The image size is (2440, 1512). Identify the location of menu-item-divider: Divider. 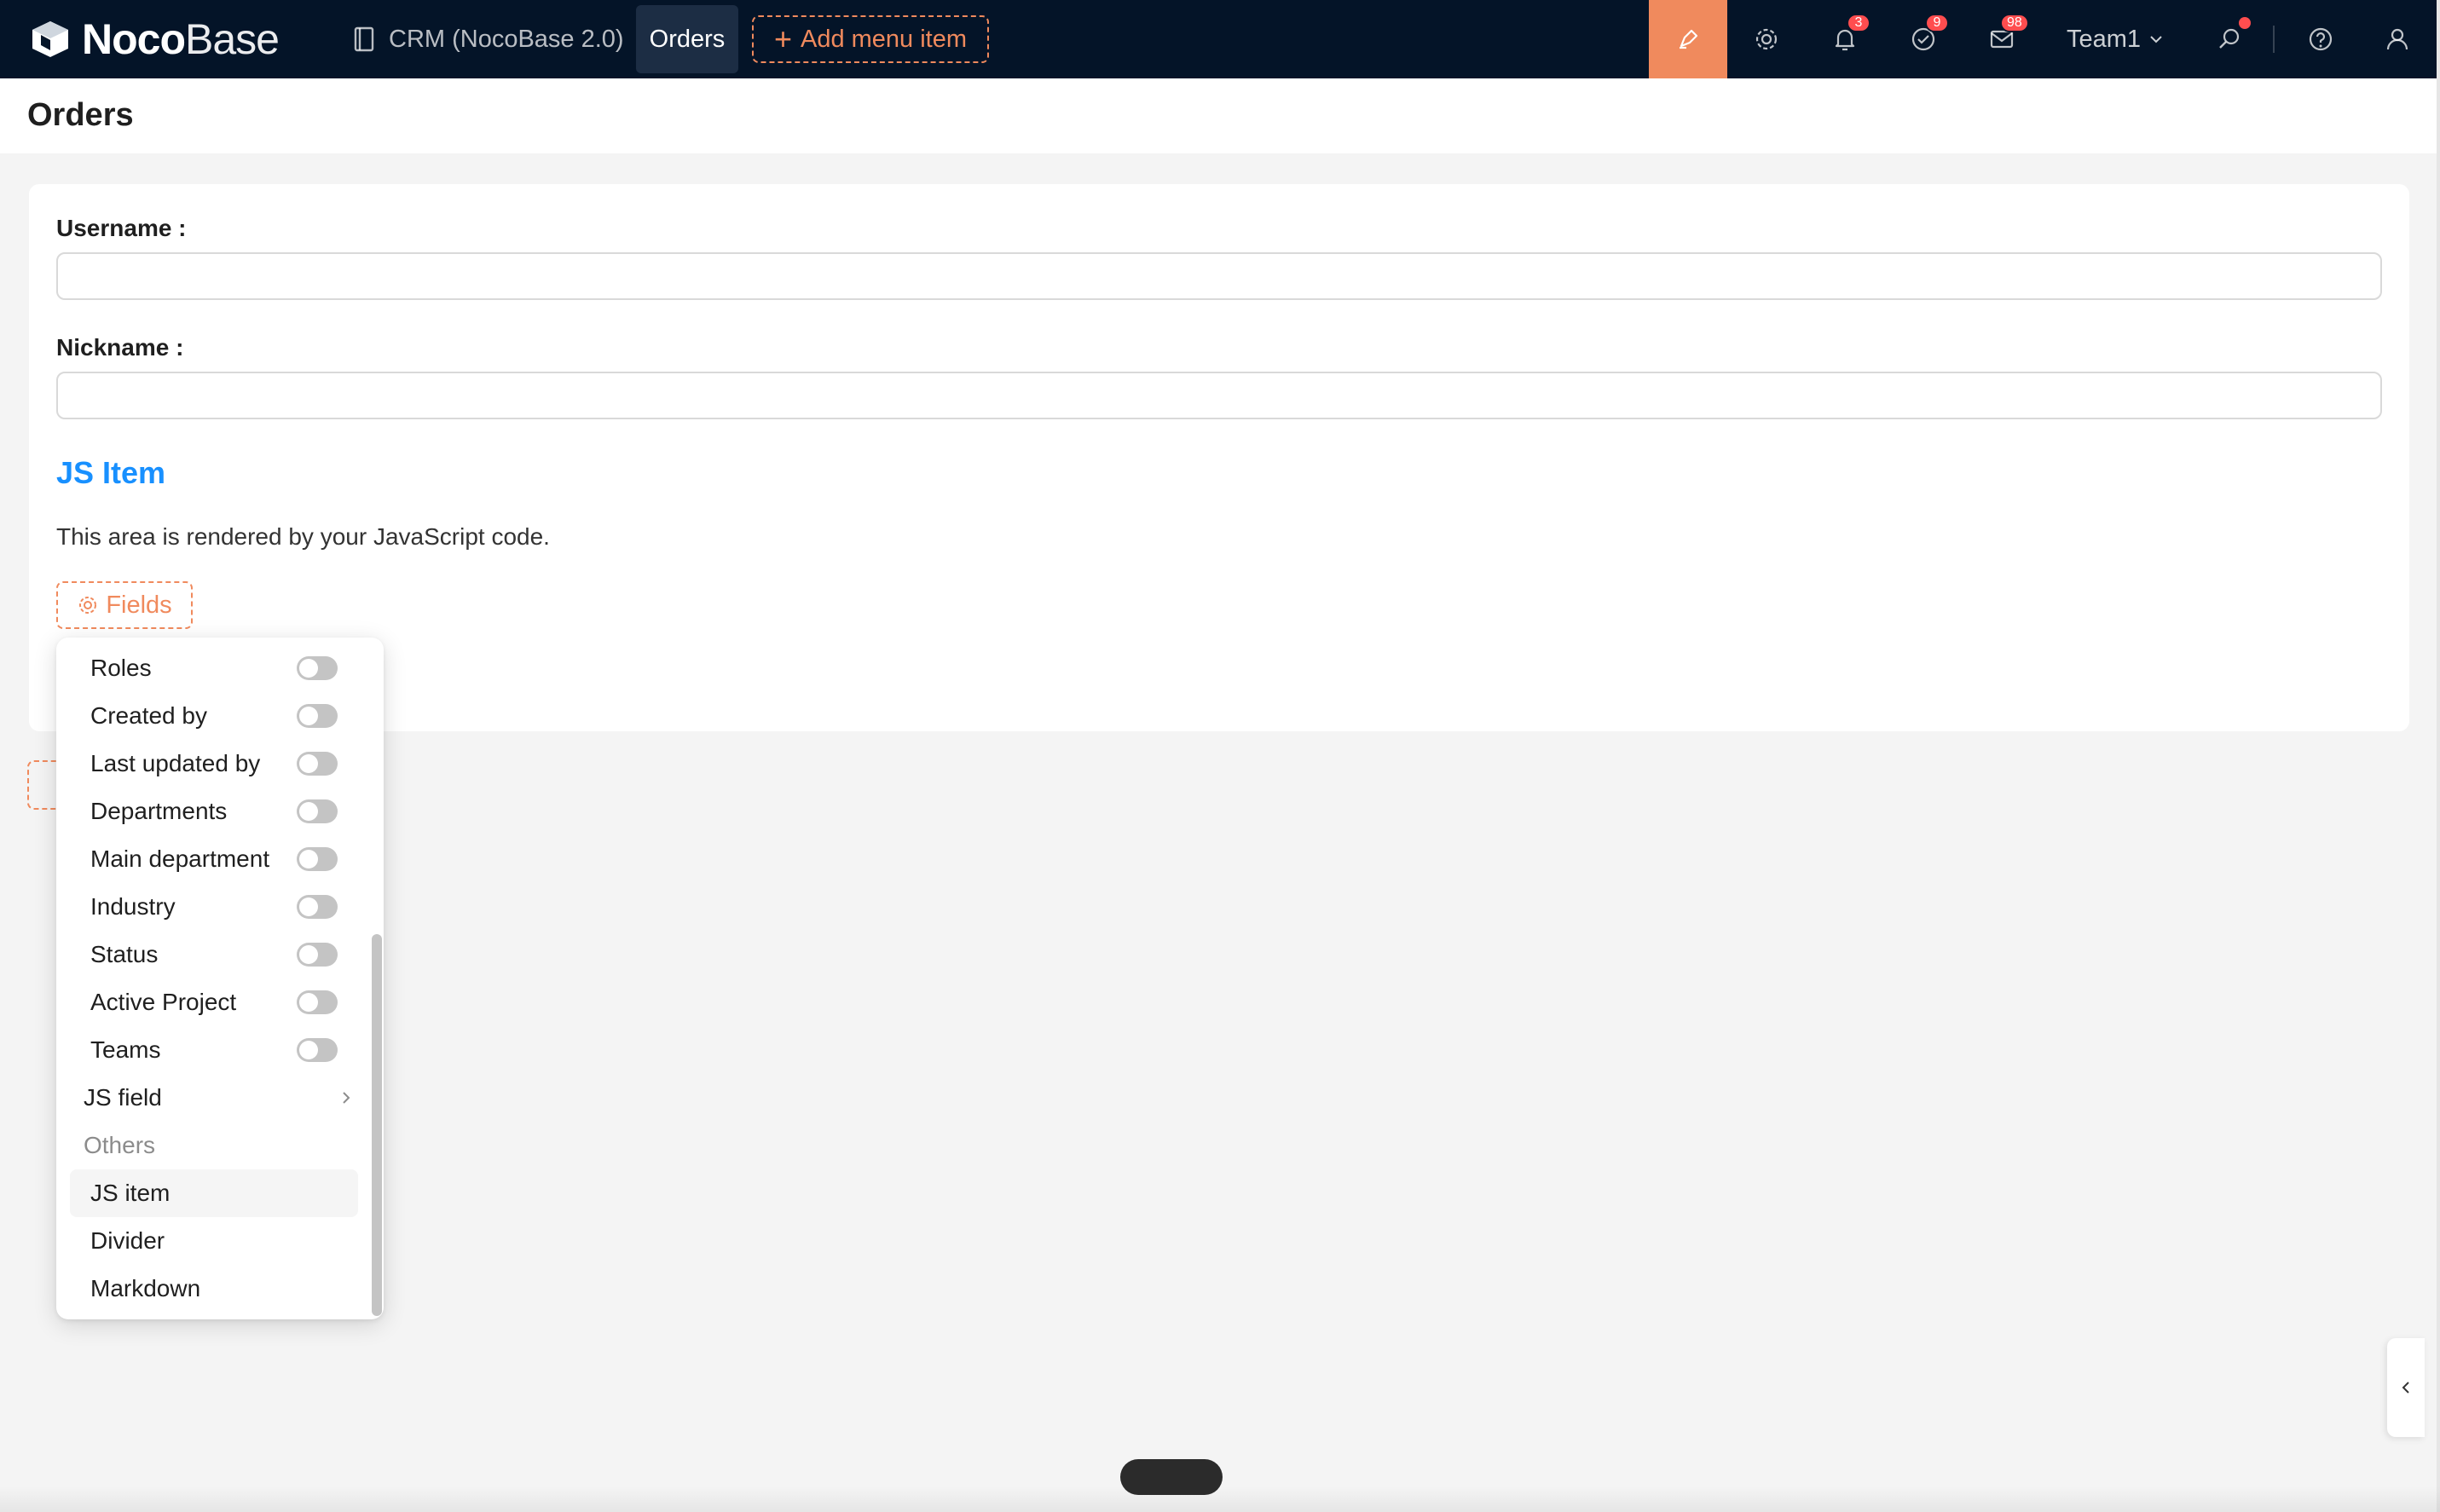
(214, 1241).